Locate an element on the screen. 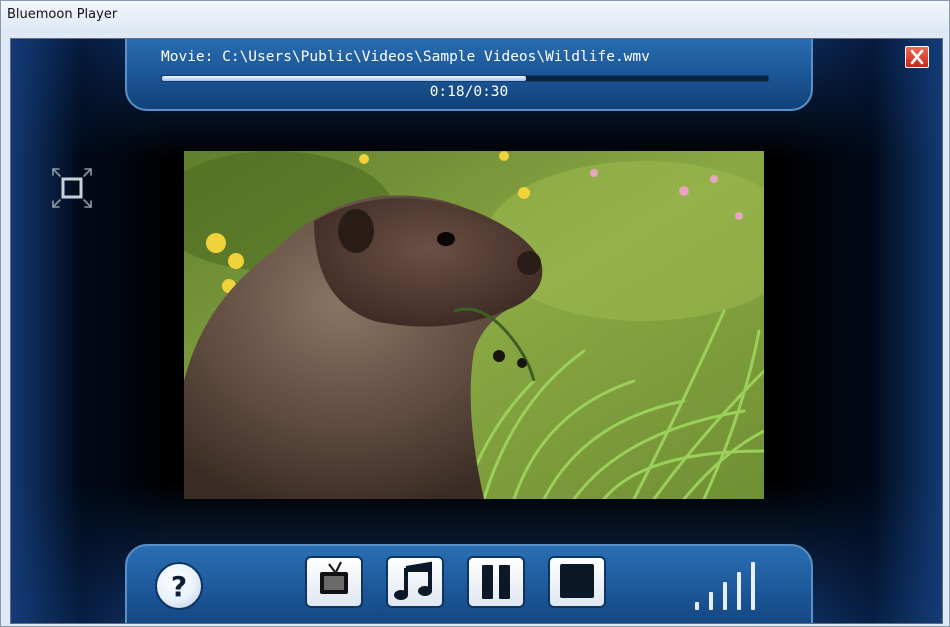 This screenshot has width=950, height=627. close-icon is located at coordinates (917, 57).